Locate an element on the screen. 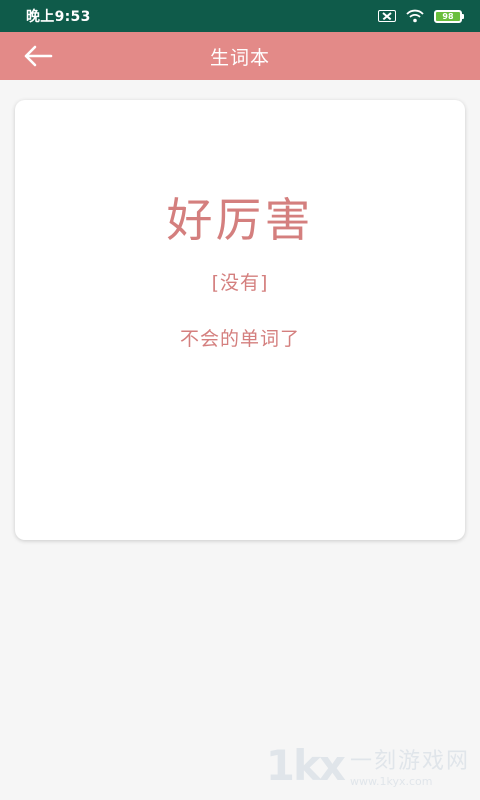 The image size is (480, 800). watermark: 1kx 一刻游戏网 www.1kyx.com is located at coordinates (368, 765).